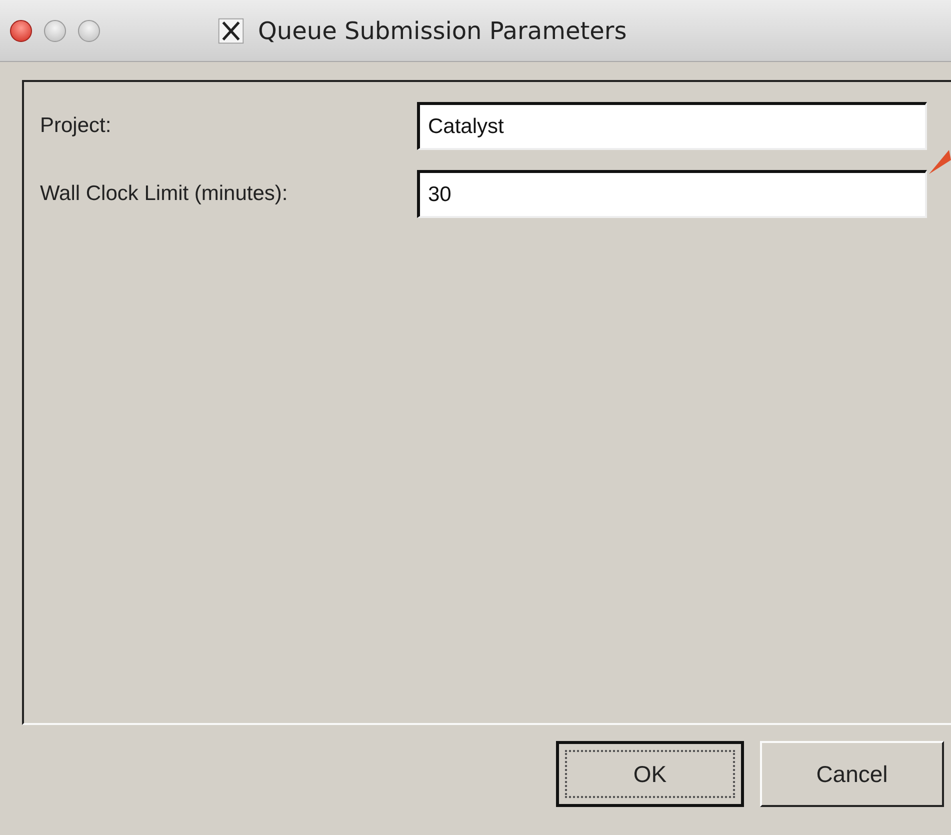  I want to click on x-logo-icon, so click(231, 31).